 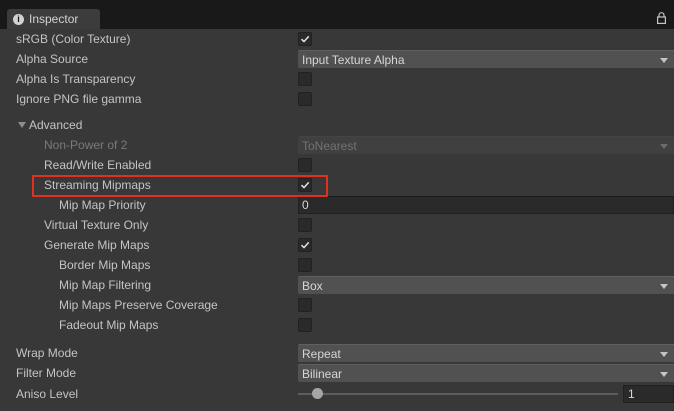 I want to click on advanced-foldout-label: Advanced, so click(x=55, y=125).